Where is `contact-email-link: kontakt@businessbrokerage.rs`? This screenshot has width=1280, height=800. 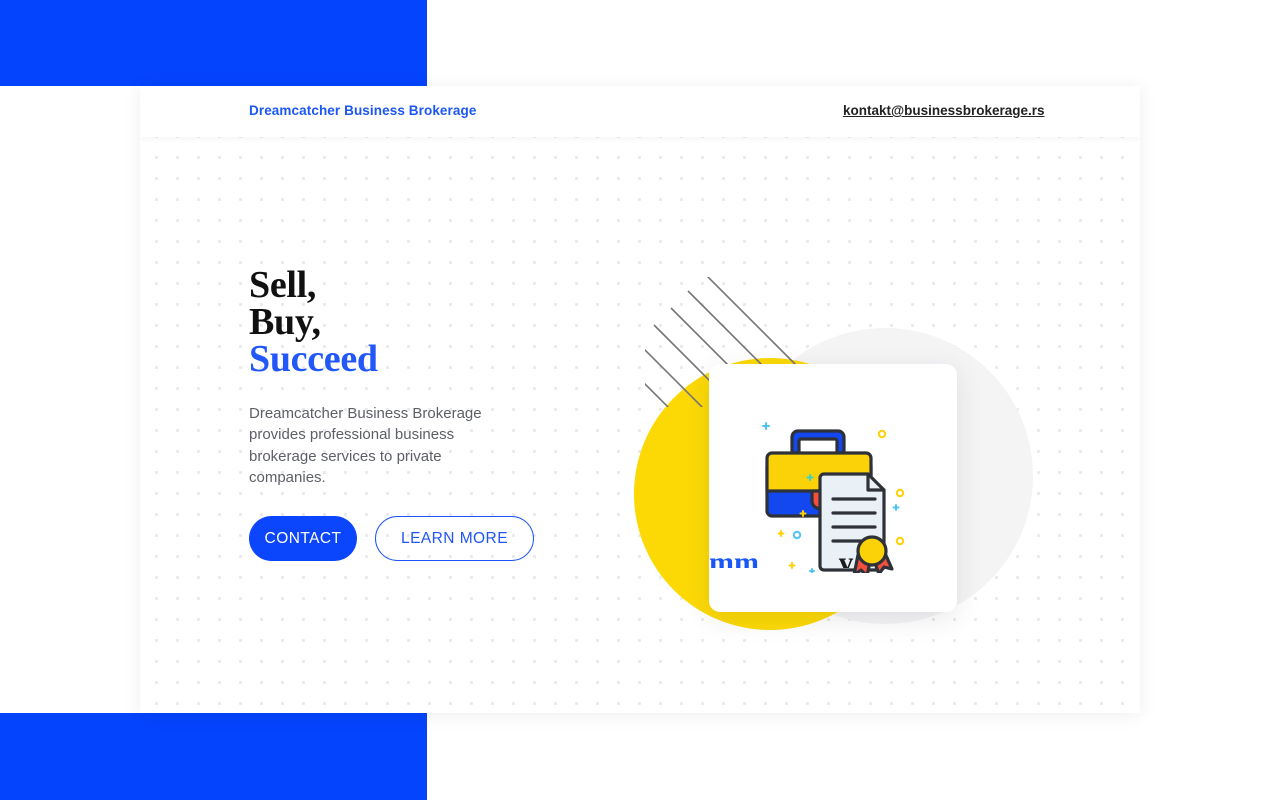 contact-email-link: kontakt@businessbrokerage.rs is located at coordinates (944, 110).